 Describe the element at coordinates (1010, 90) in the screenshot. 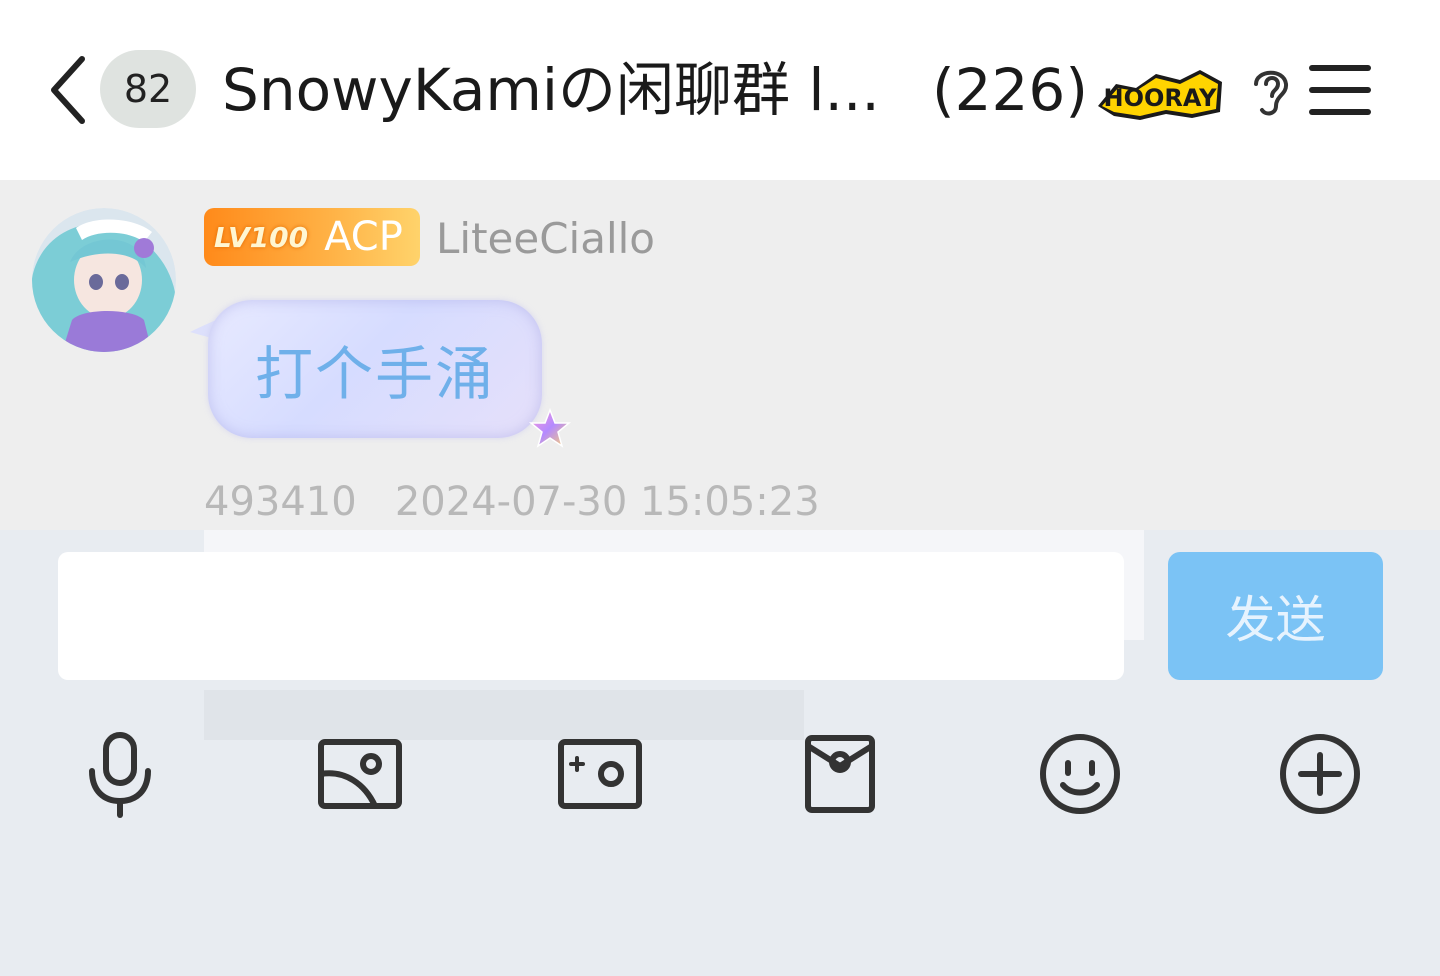

I see `member-count: (226)` at that location.